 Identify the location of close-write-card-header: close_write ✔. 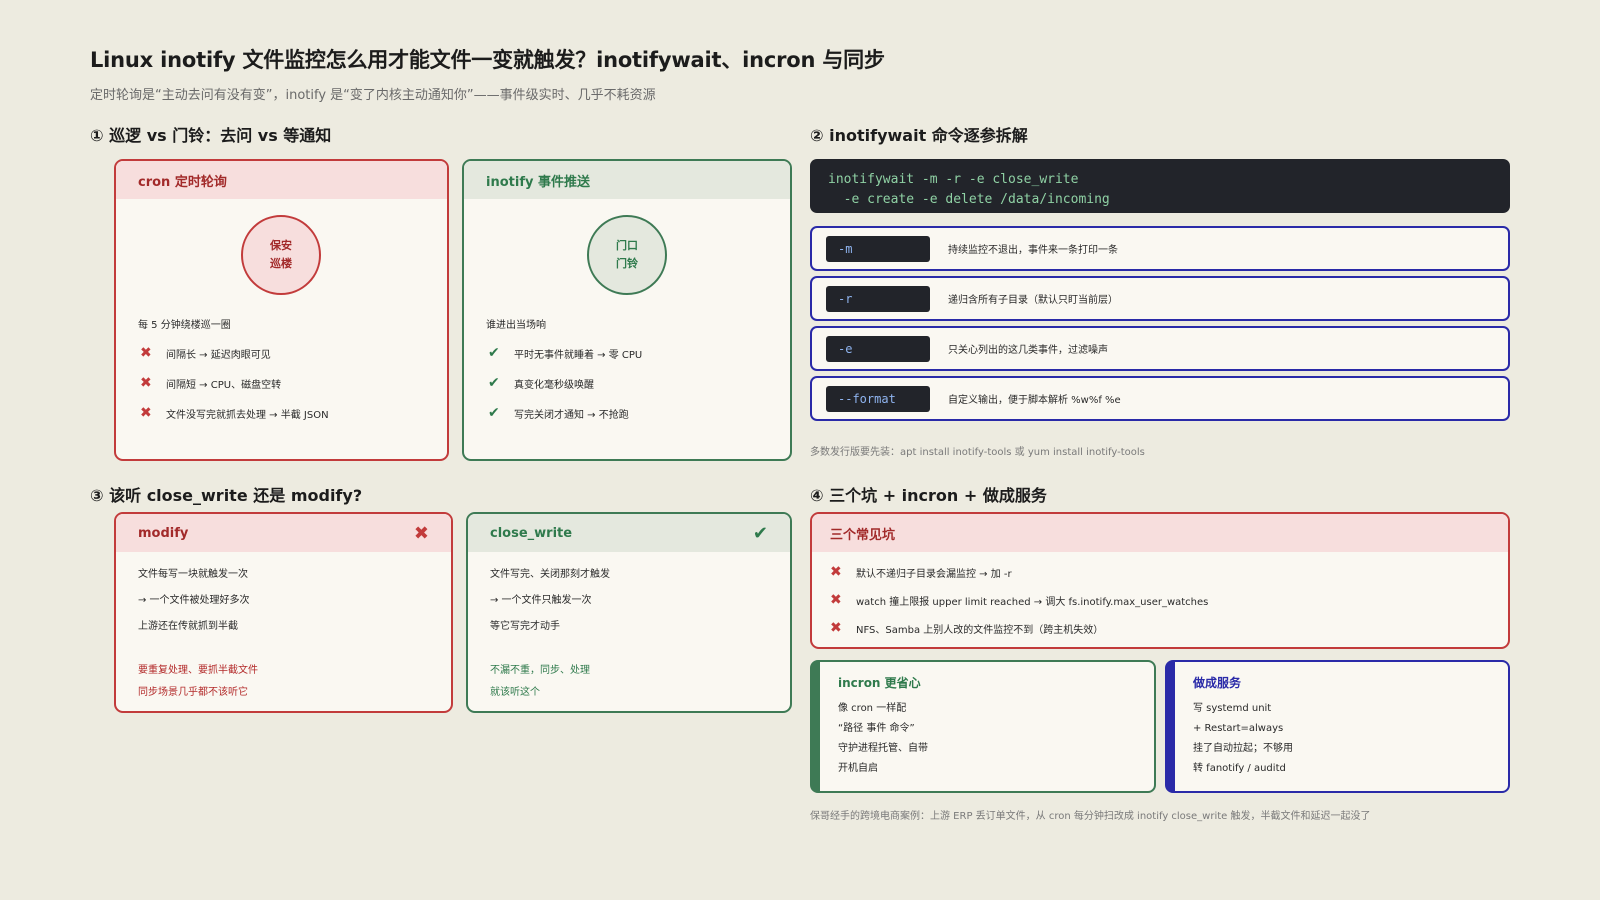
(629, 533).